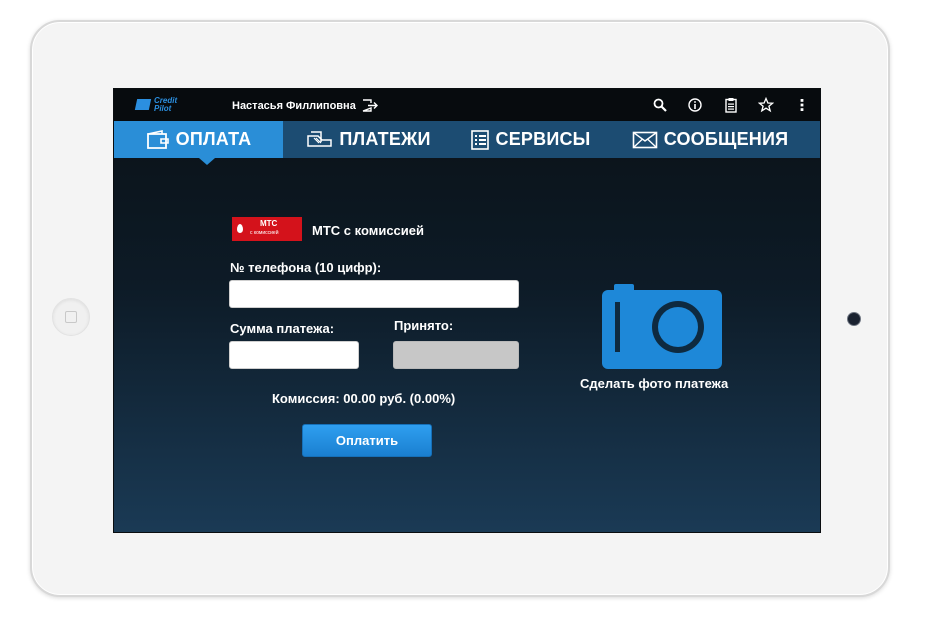 The width and height of the screenshot is (928, 637). Describe the element at coordinates (269, 223) in the screenshot. I see `operator-logo-name: МТС` at that location.